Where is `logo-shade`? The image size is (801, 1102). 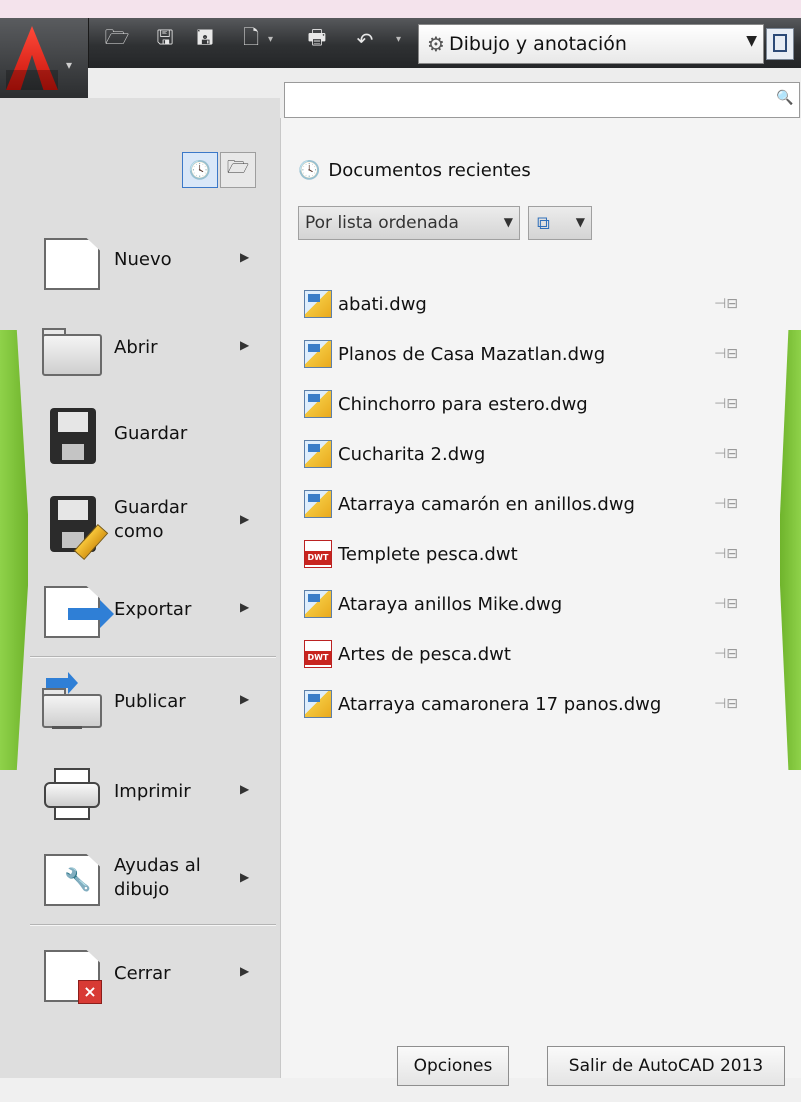
logo-shade is located at coordinates (32, 80).